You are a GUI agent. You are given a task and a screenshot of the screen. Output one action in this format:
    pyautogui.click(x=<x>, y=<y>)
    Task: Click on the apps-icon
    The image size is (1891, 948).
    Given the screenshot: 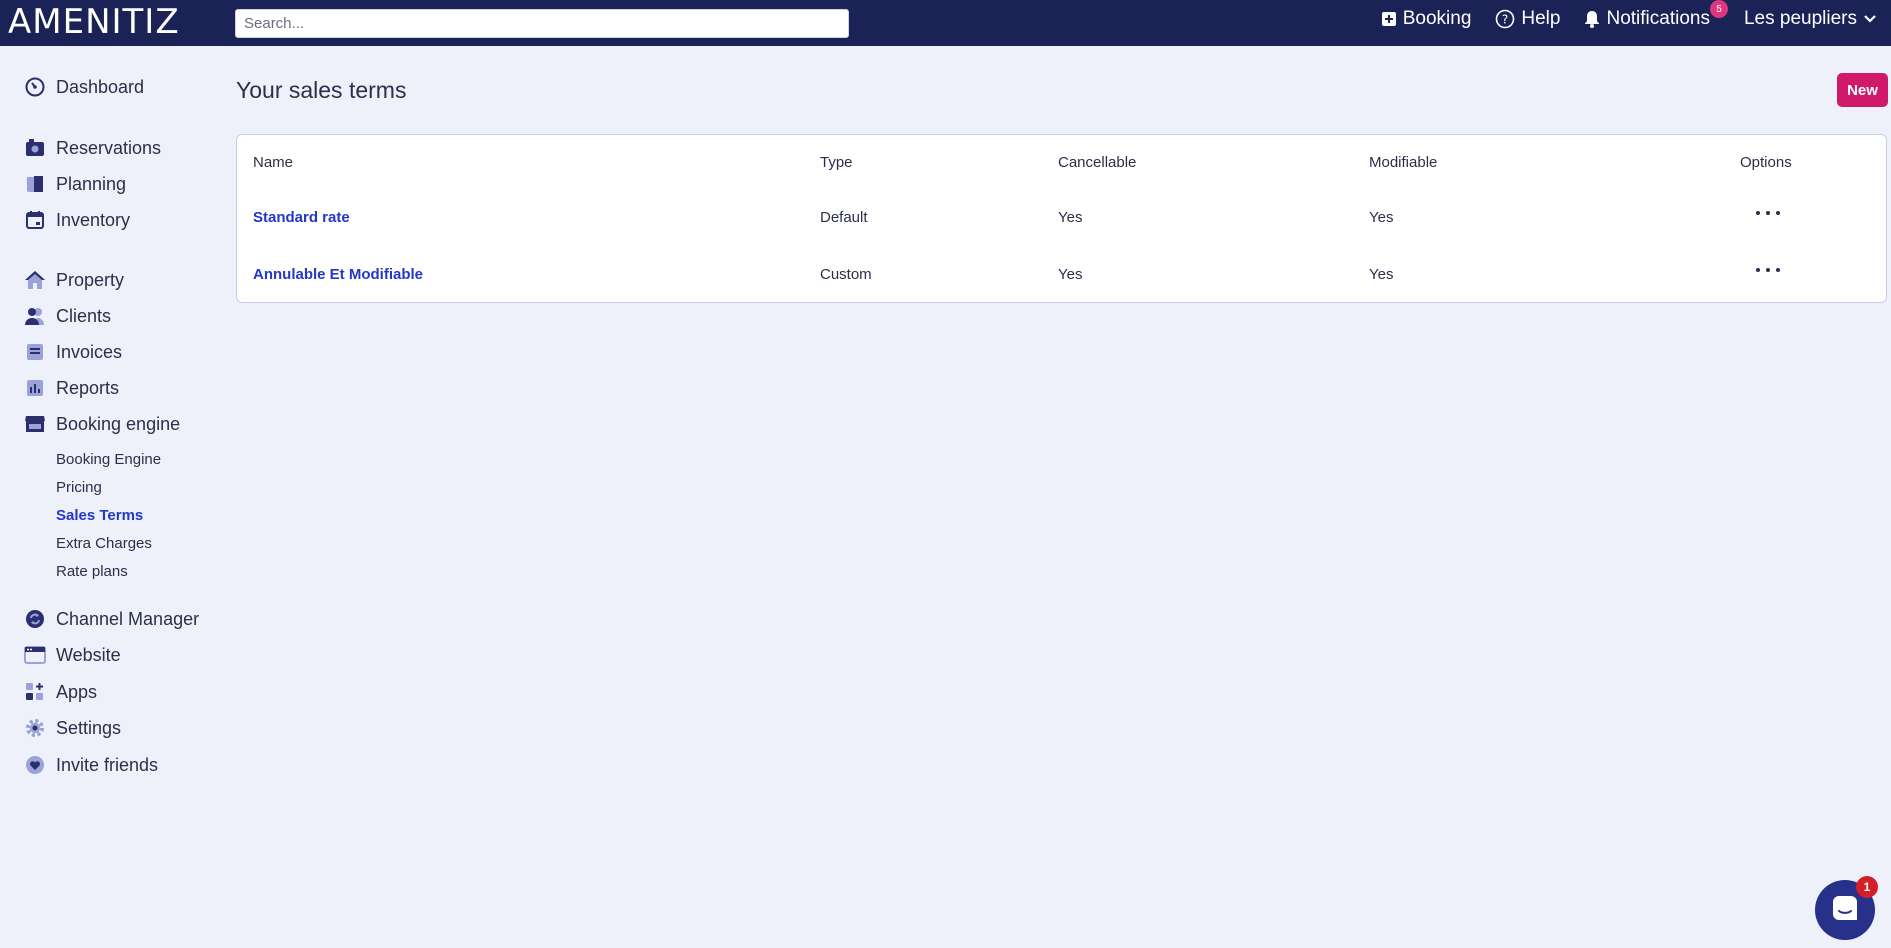 What is the action you would take?
    pyautogui.click(x=35, y=692)
    